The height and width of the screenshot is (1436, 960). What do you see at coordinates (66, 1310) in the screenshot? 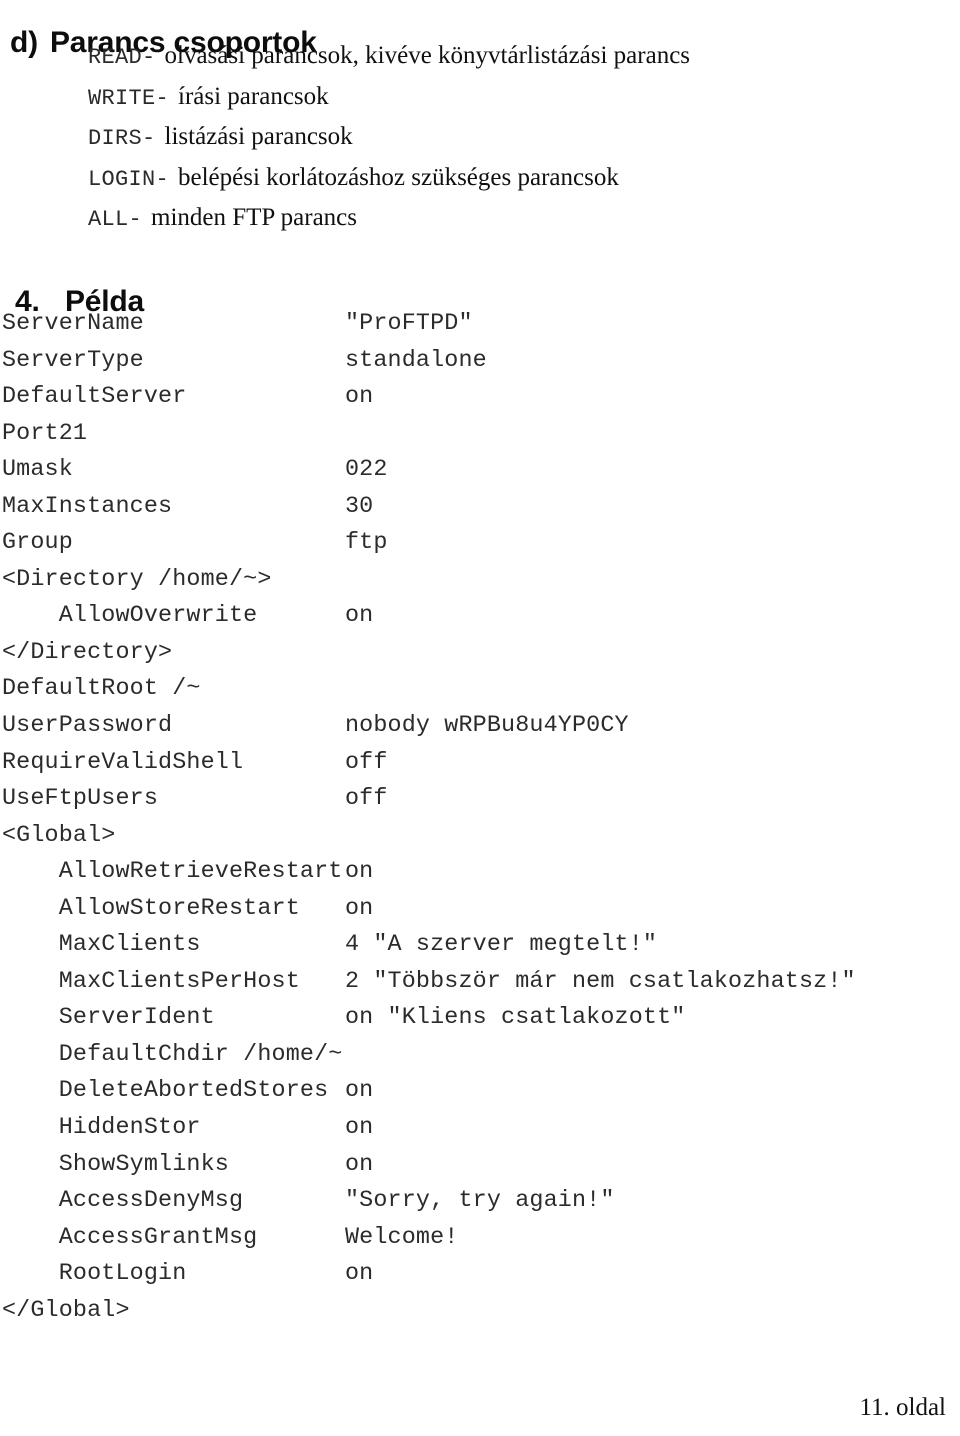
I see `config-directive: </Global>` at bounding box center [66, 1310].